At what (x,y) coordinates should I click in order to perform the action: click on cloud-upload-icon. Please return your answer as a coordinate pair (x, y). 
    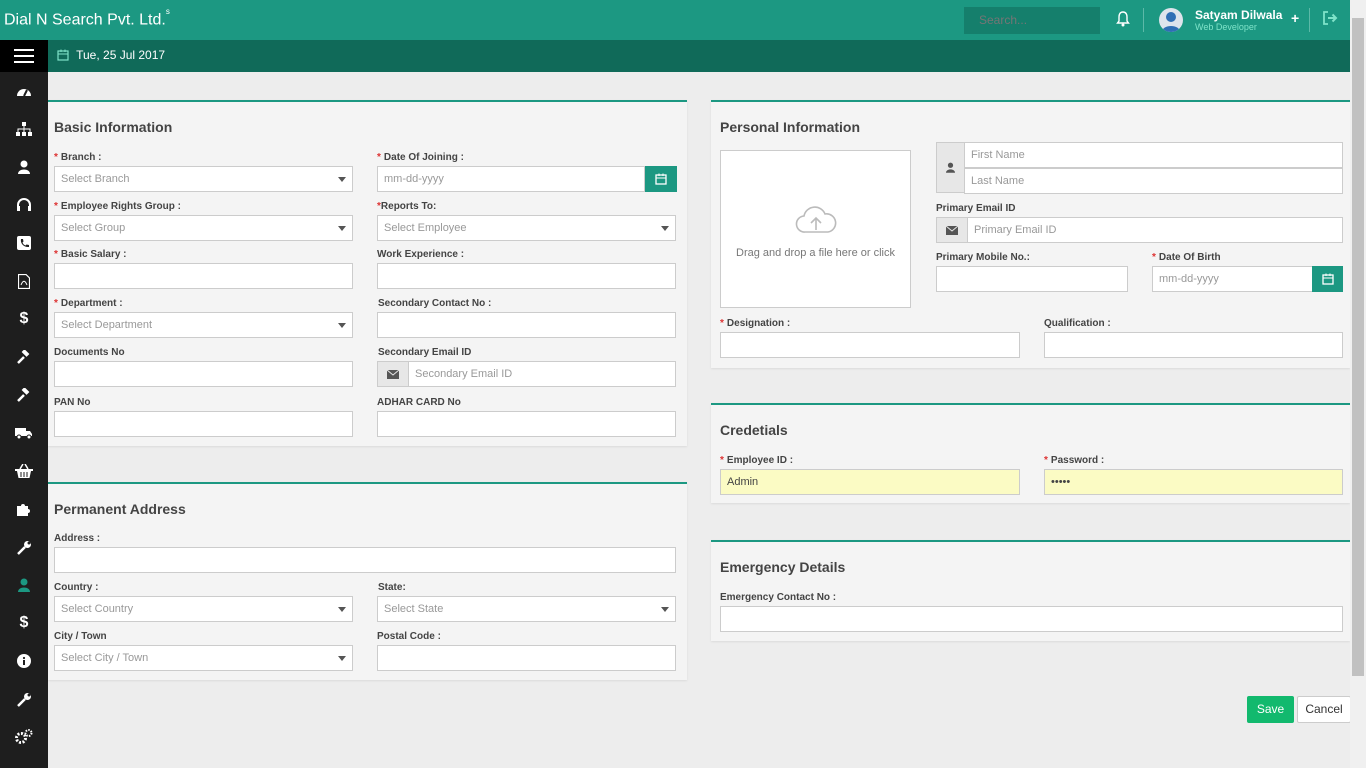
    Looking at the image, I should click on (816, 219).